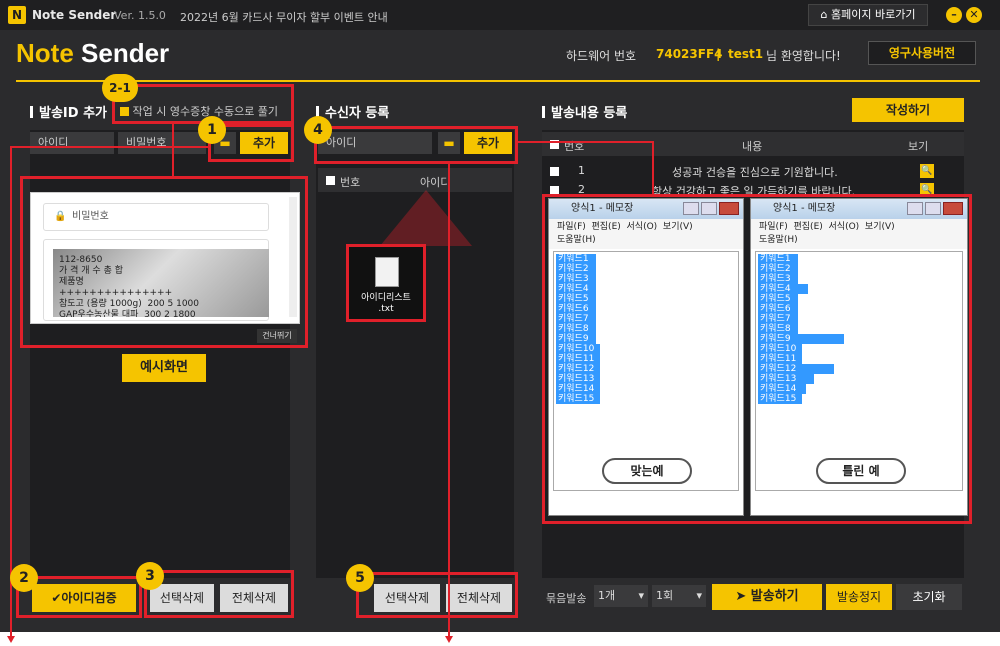 The height and width of the screenshot is (646, 1000). I want to click on recipient-panel-title: 수신자 등록, so click(352, 111).